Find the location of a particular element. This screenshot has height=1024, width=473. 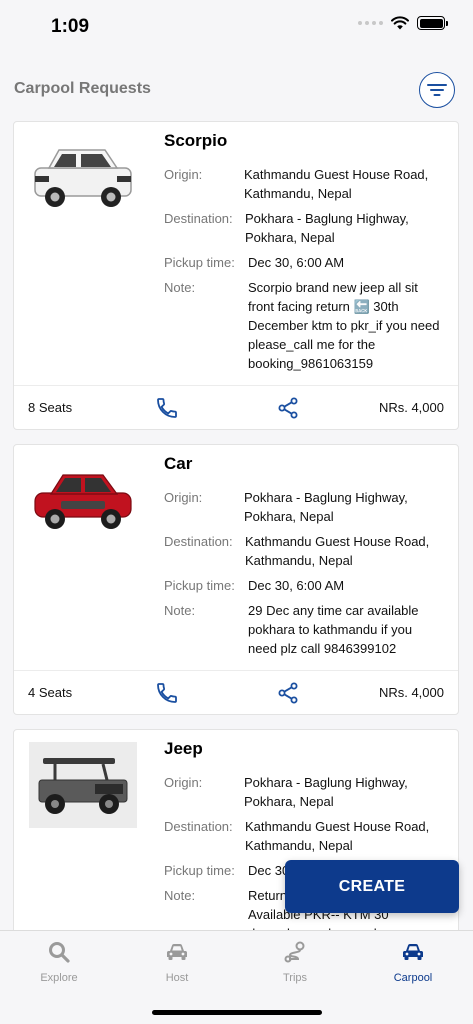

status-bar: 1:09 is located at coordinates (236, 28).